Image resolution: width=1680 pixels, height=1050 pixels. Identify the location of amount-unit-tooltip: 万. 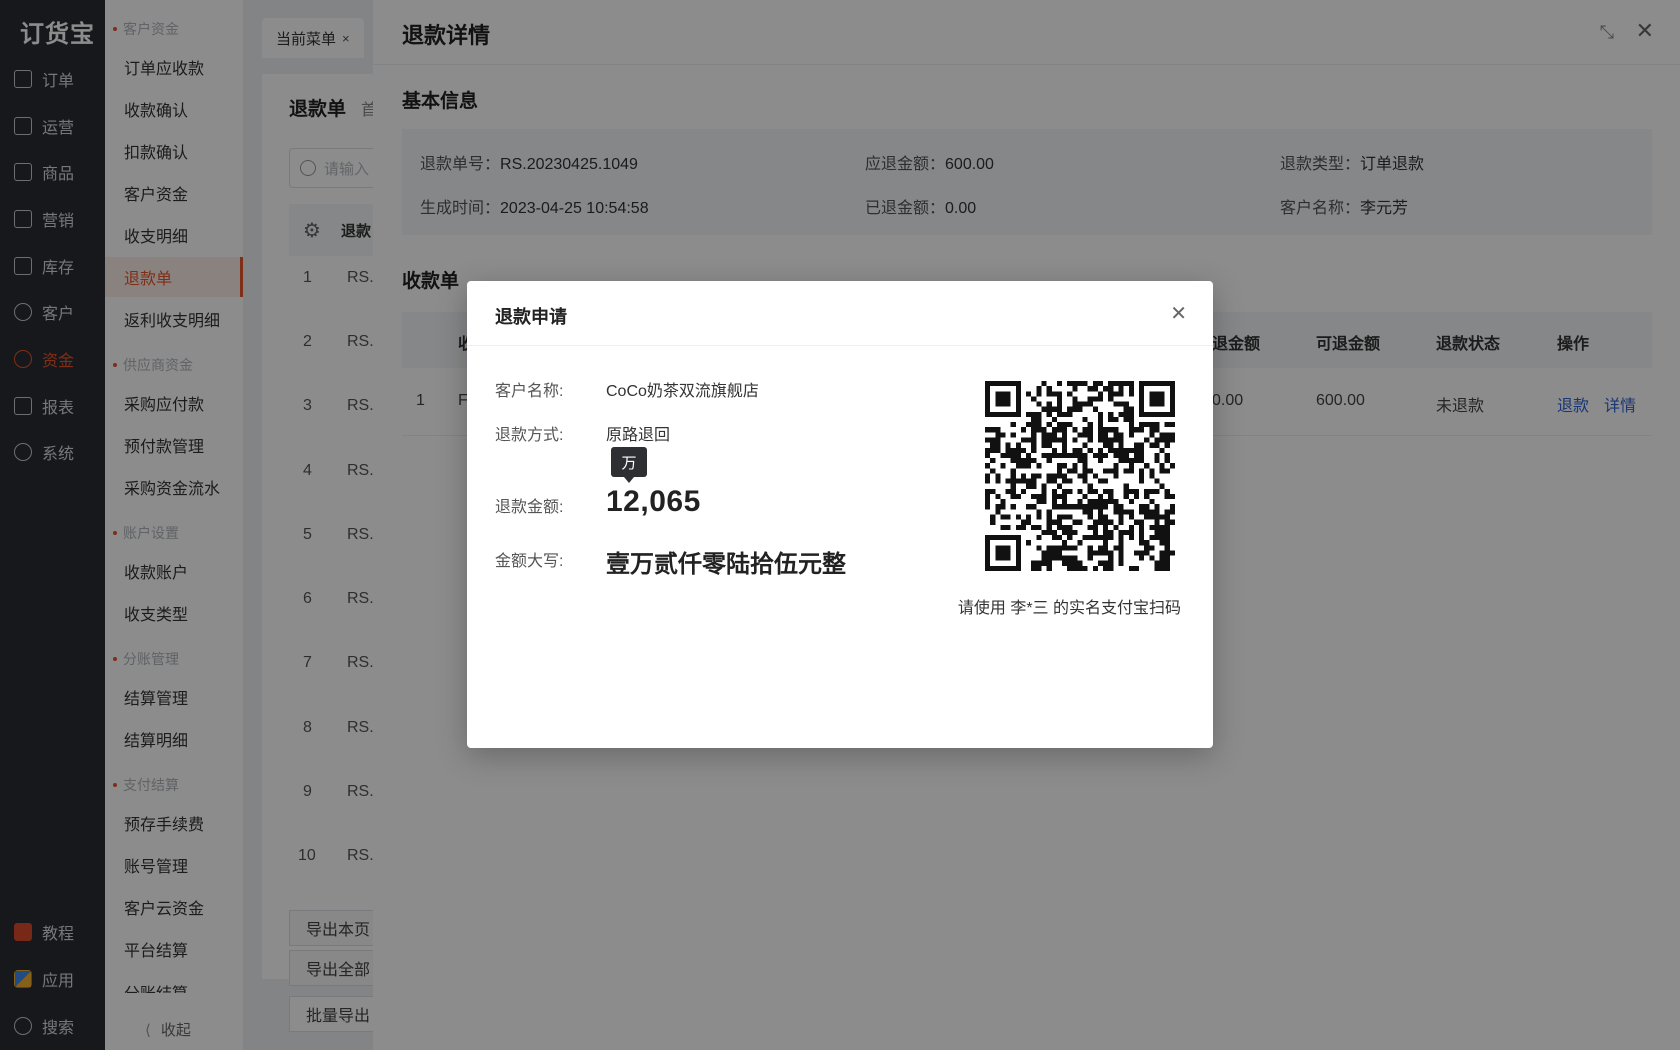
(629, 465).